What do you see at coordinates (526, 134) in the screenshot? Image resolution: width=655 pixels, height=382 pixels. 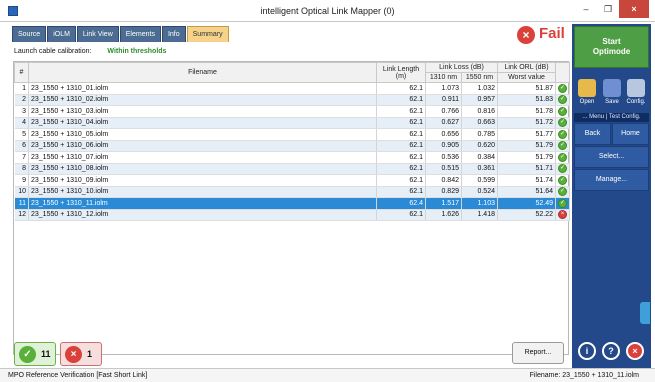 I see `row-orl: 51.77` at bounding box center [526, 134].